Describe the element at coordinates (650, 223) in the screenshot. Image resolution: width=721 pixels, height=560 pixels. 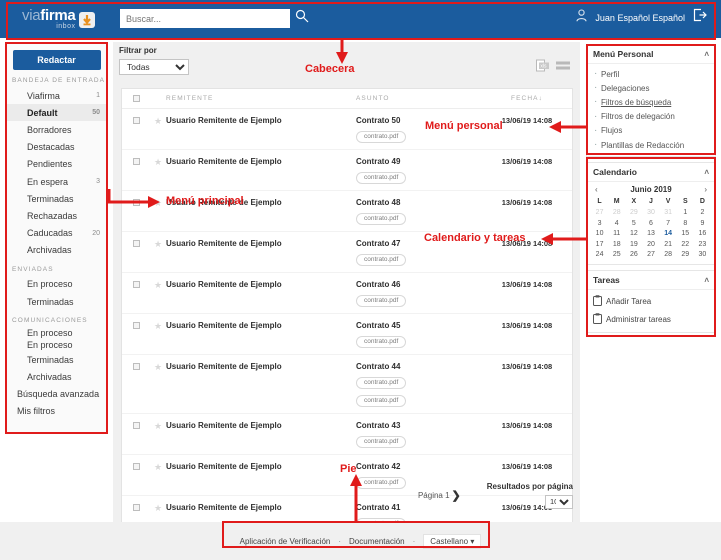
I see `calendar-day: 6` at that location.